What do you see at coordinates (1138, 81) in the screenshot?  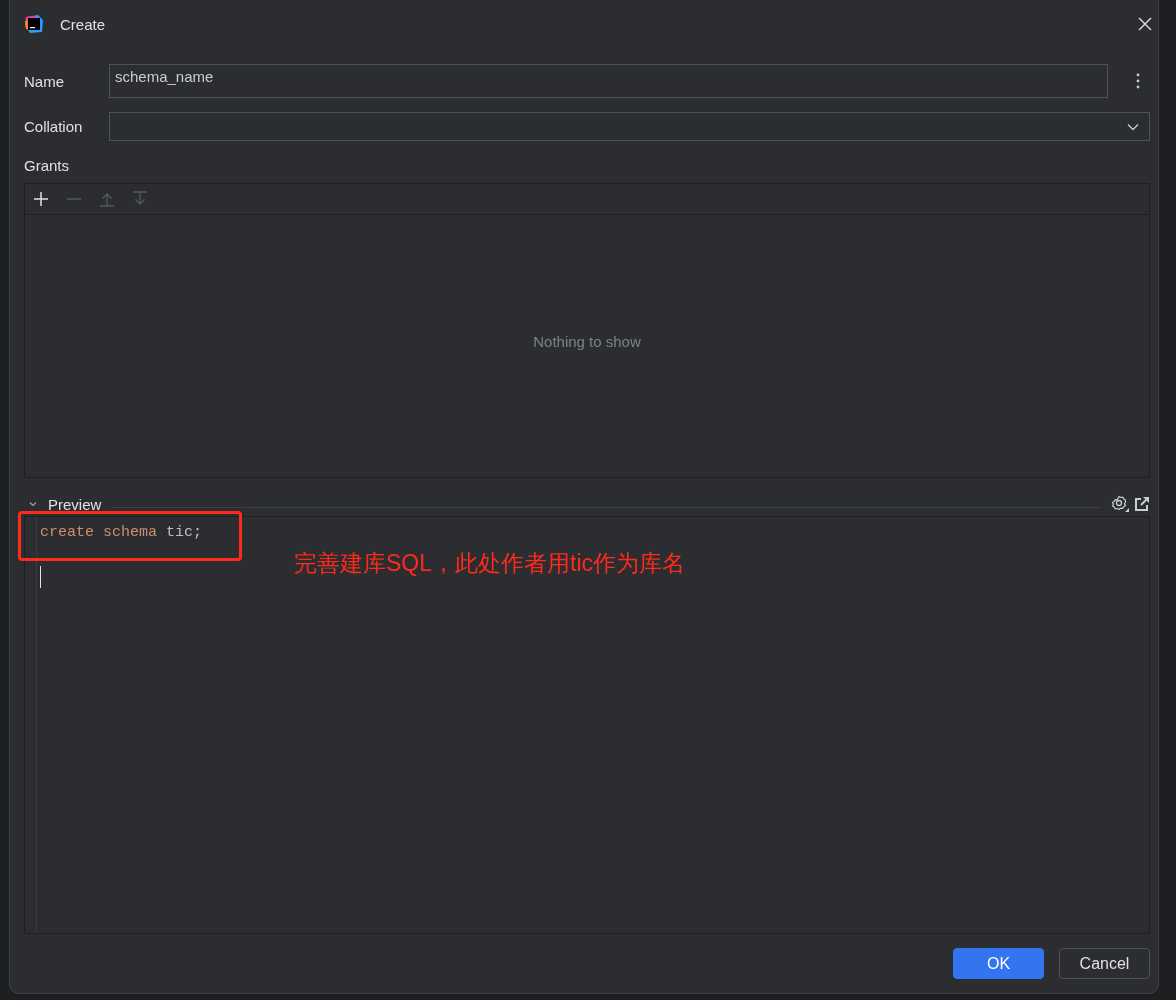 I see `more-options-icon` at bounding box center [1138, 81].